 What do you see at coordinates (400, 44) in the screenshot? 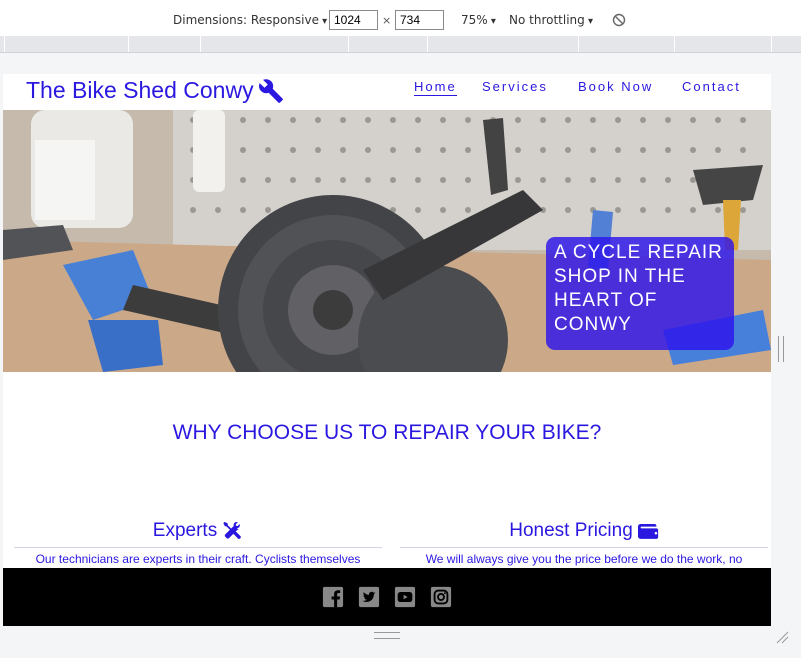
I see `media-query-ruler` at bounding box center [400, 44].